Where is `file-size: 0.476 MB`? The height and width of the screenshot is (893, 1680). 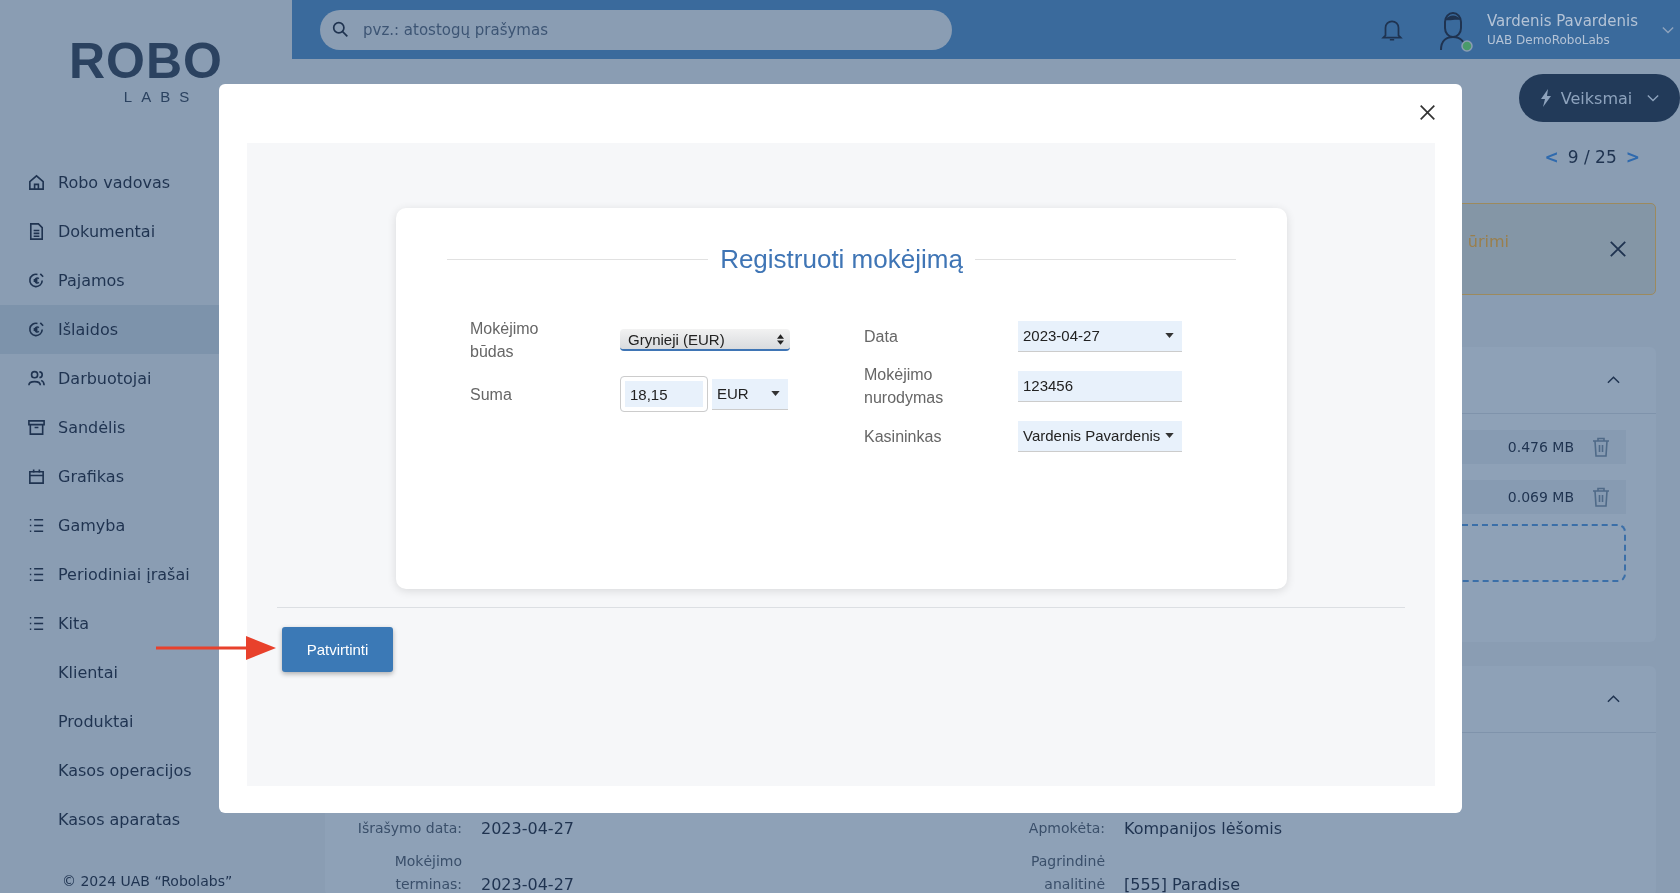 file-size: 0.476 MB is located at coordinates (1540, 447).